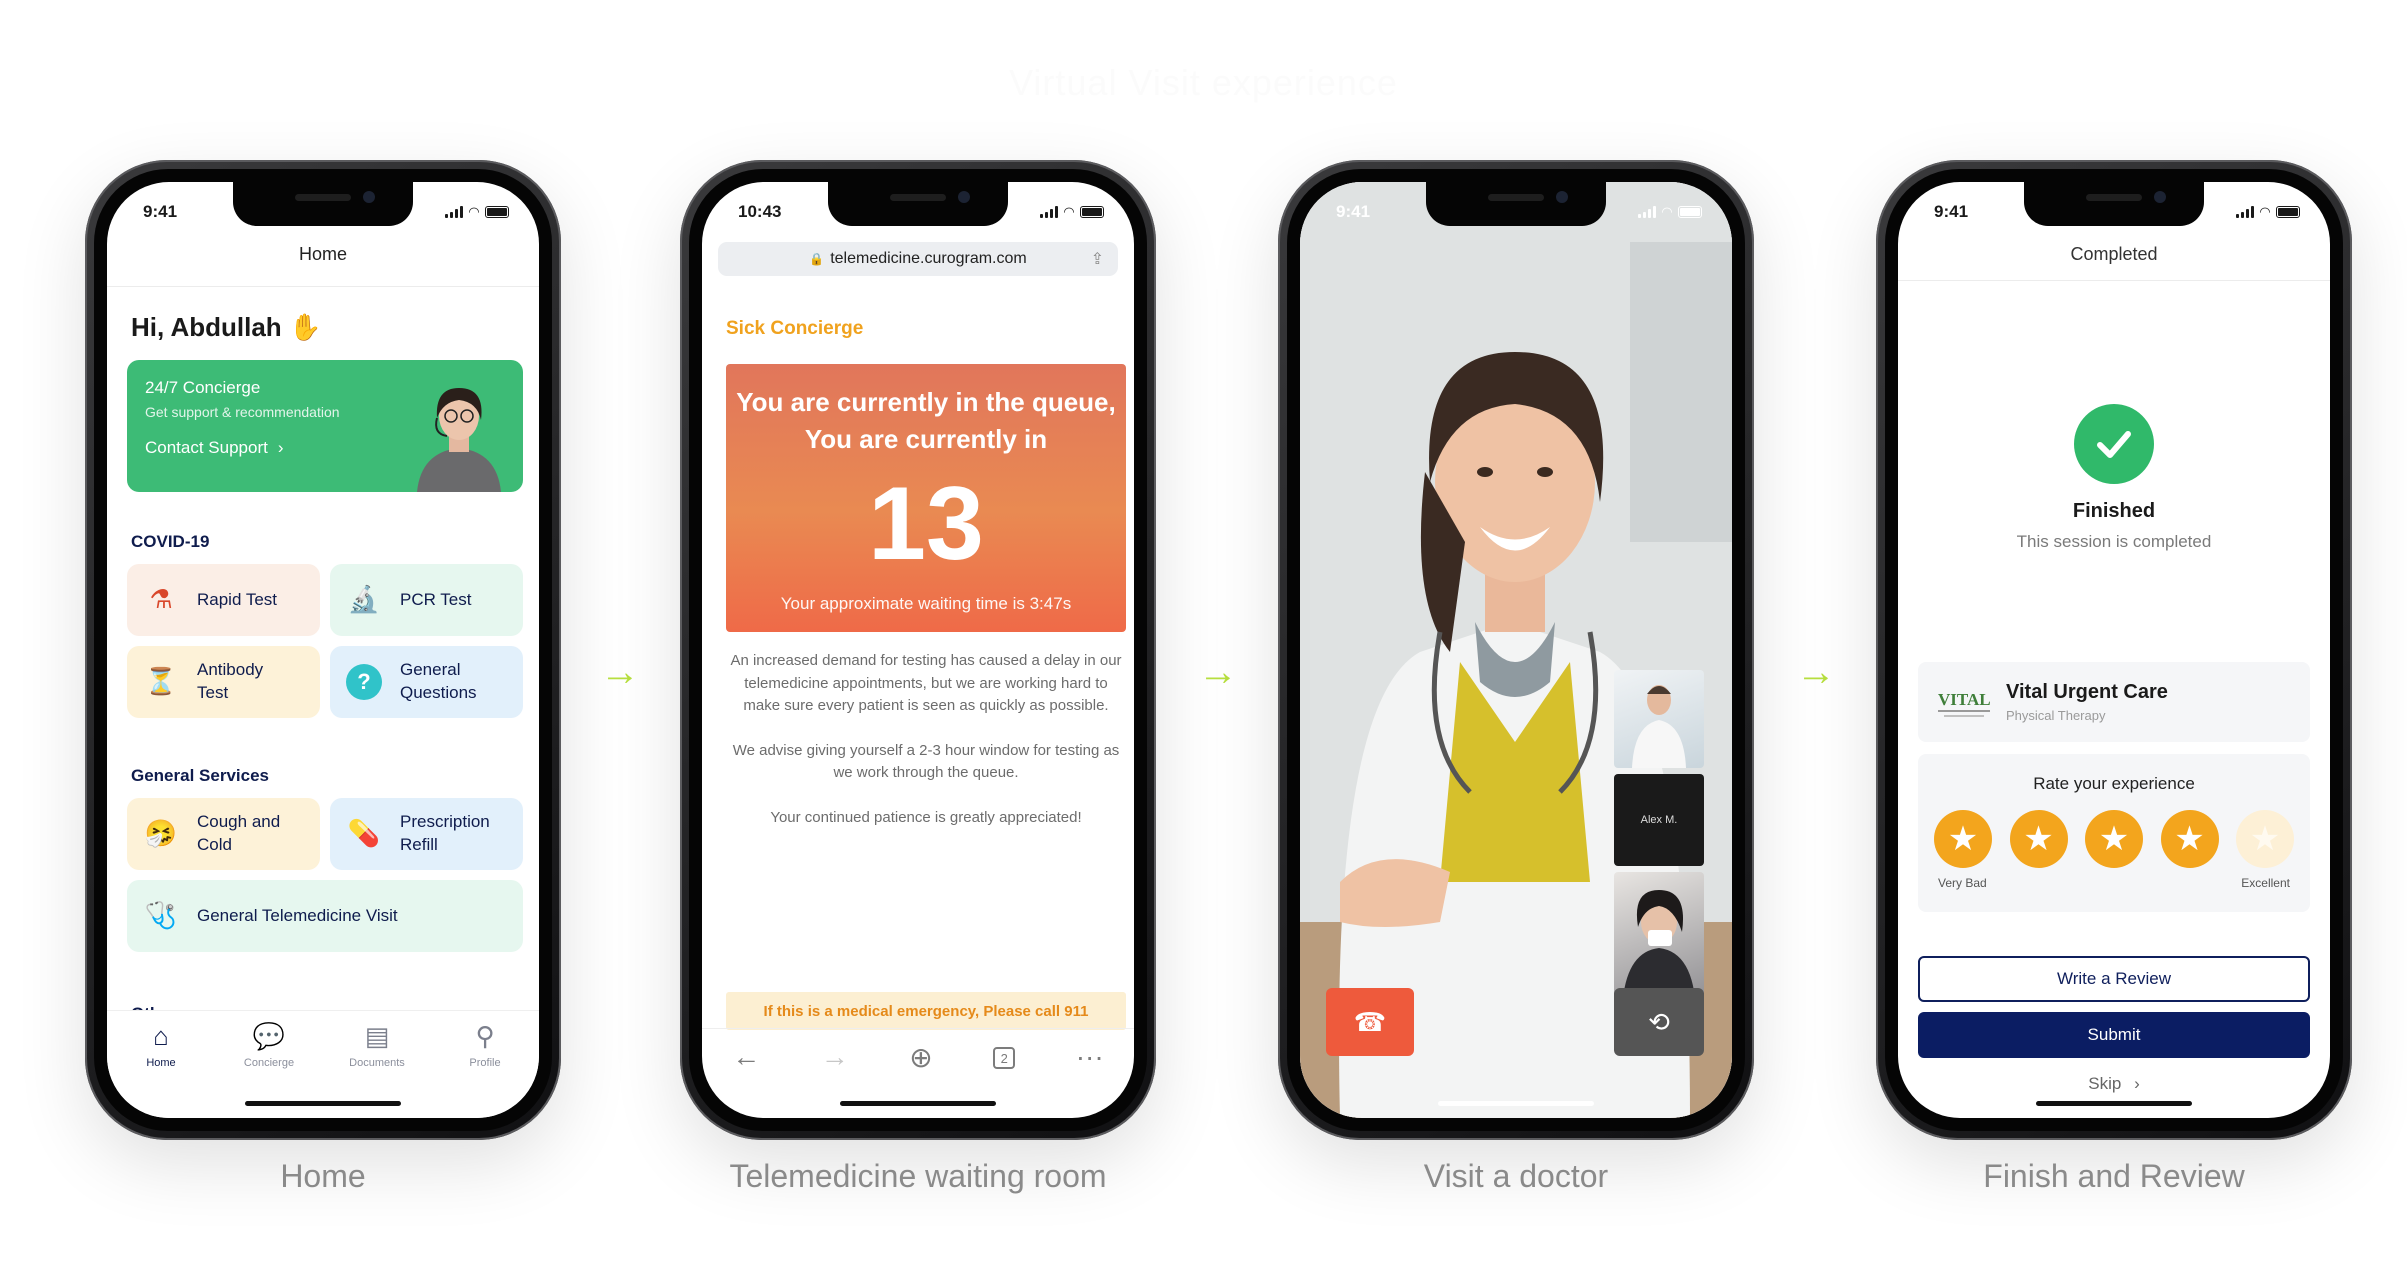  What do you see at coordinates (200, 775) in the screenshot?
I see `services-section-label: General Services` at bounding box center [200, 775].